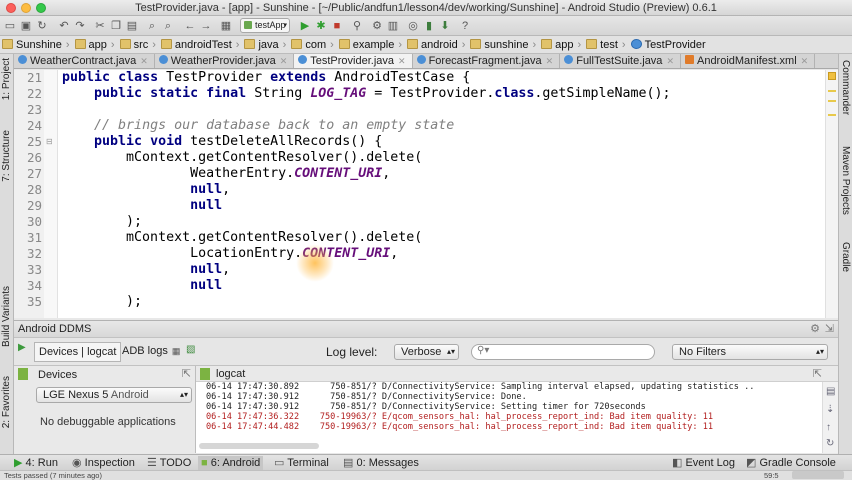  What do you see at coordinates (429, 26) in the screenshot?
I see `avd-manager-icon: ▮` at bounding box center [429, 26].